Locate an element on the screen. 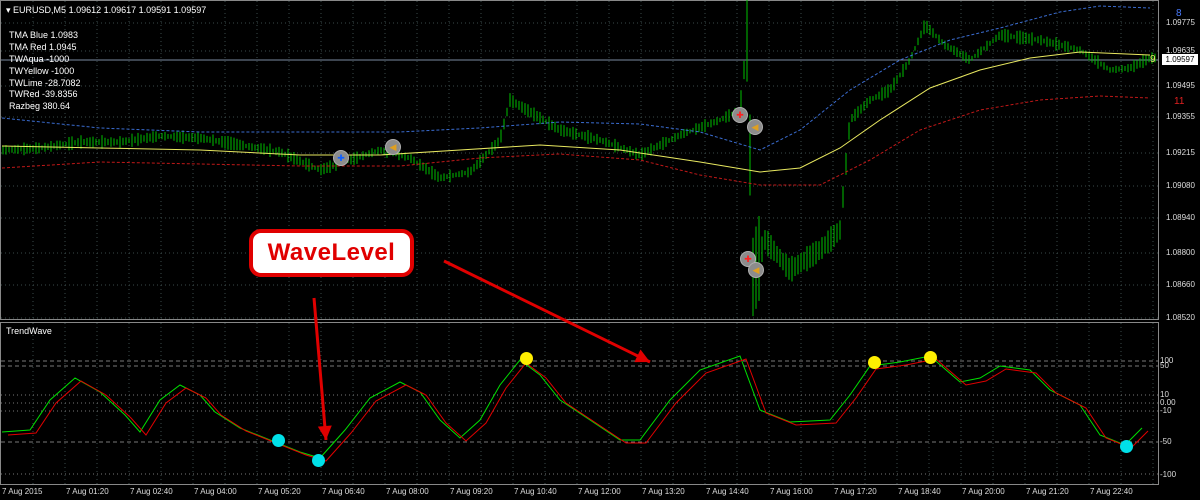 This screenshot has width=1200, height=500. signal-buy-icon: ✚ is located at coordinates (341, 158).